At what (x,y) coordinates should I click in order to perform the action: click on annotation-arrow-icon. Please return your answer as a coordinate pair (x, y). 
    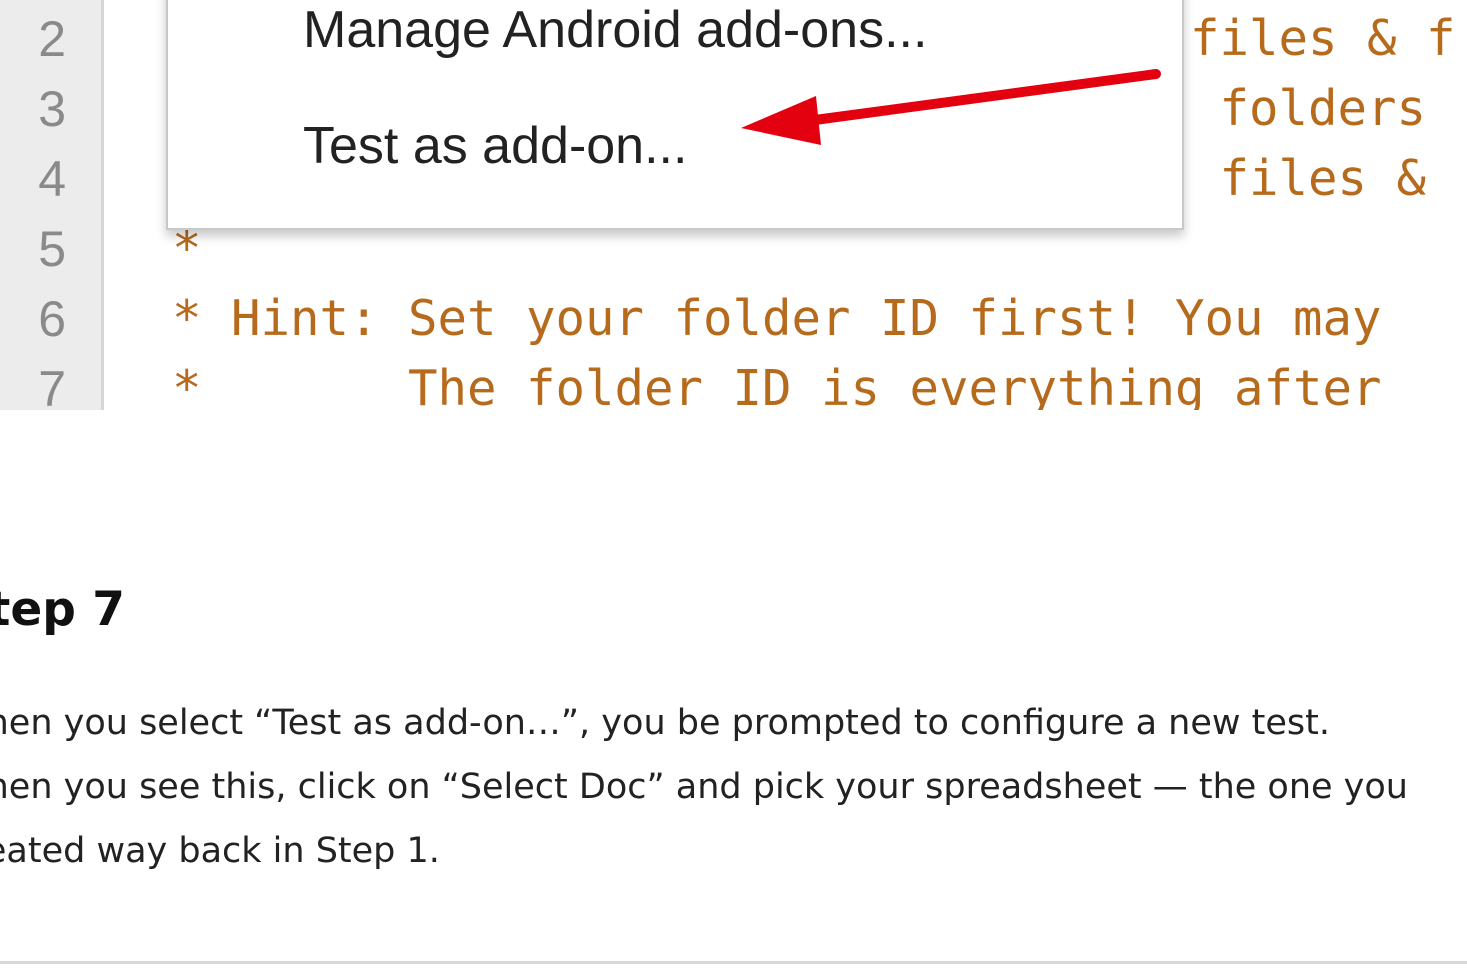
    Looking at the image, I should click on (951, 107).